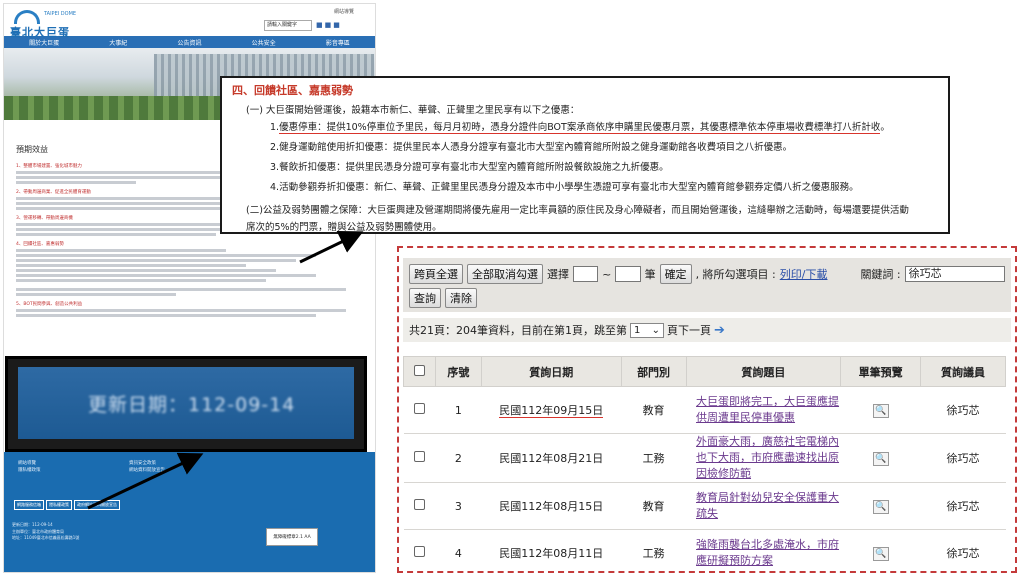  I want to click on inquiry-date: 民國112年08月21日, so click(551, 458).